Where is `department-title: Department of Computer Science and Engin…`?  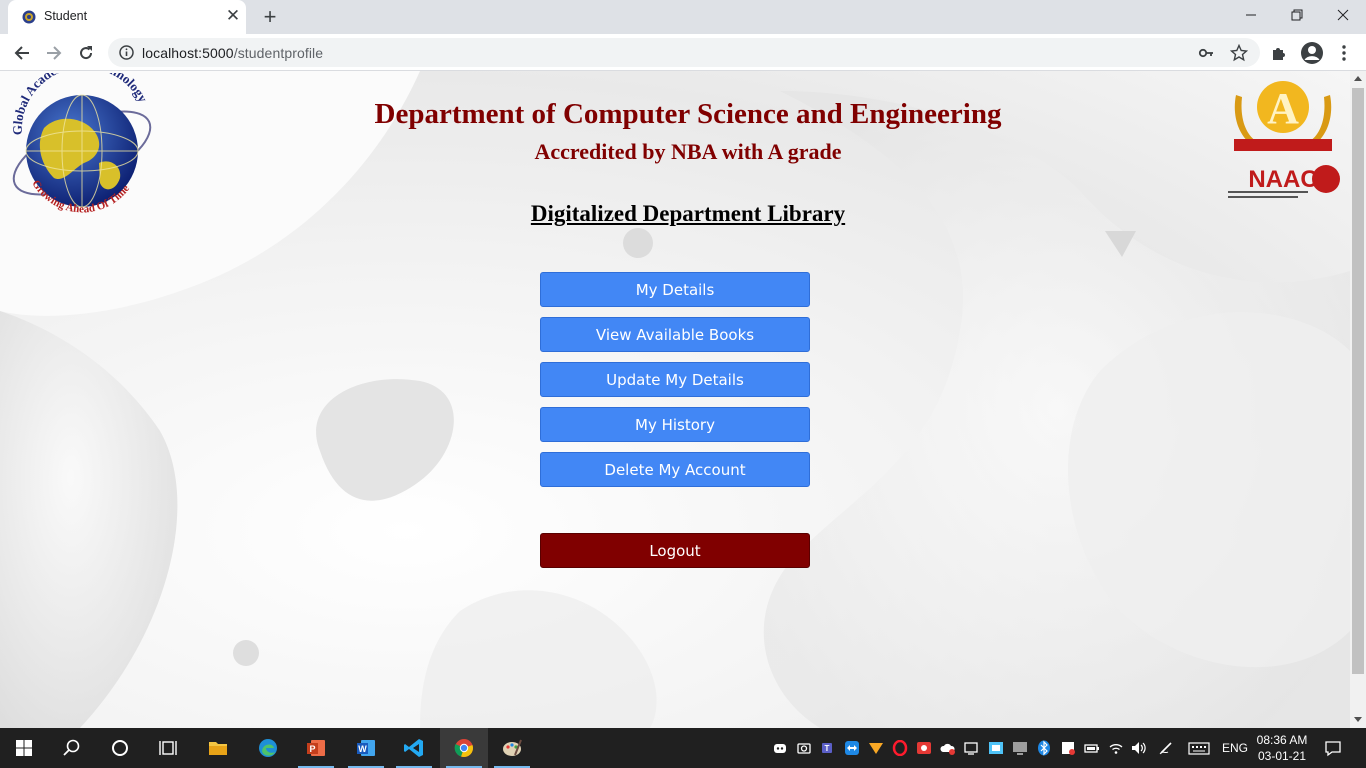 department-title: Department of Computer Science and Engin… is located at coordinates (688, 114).